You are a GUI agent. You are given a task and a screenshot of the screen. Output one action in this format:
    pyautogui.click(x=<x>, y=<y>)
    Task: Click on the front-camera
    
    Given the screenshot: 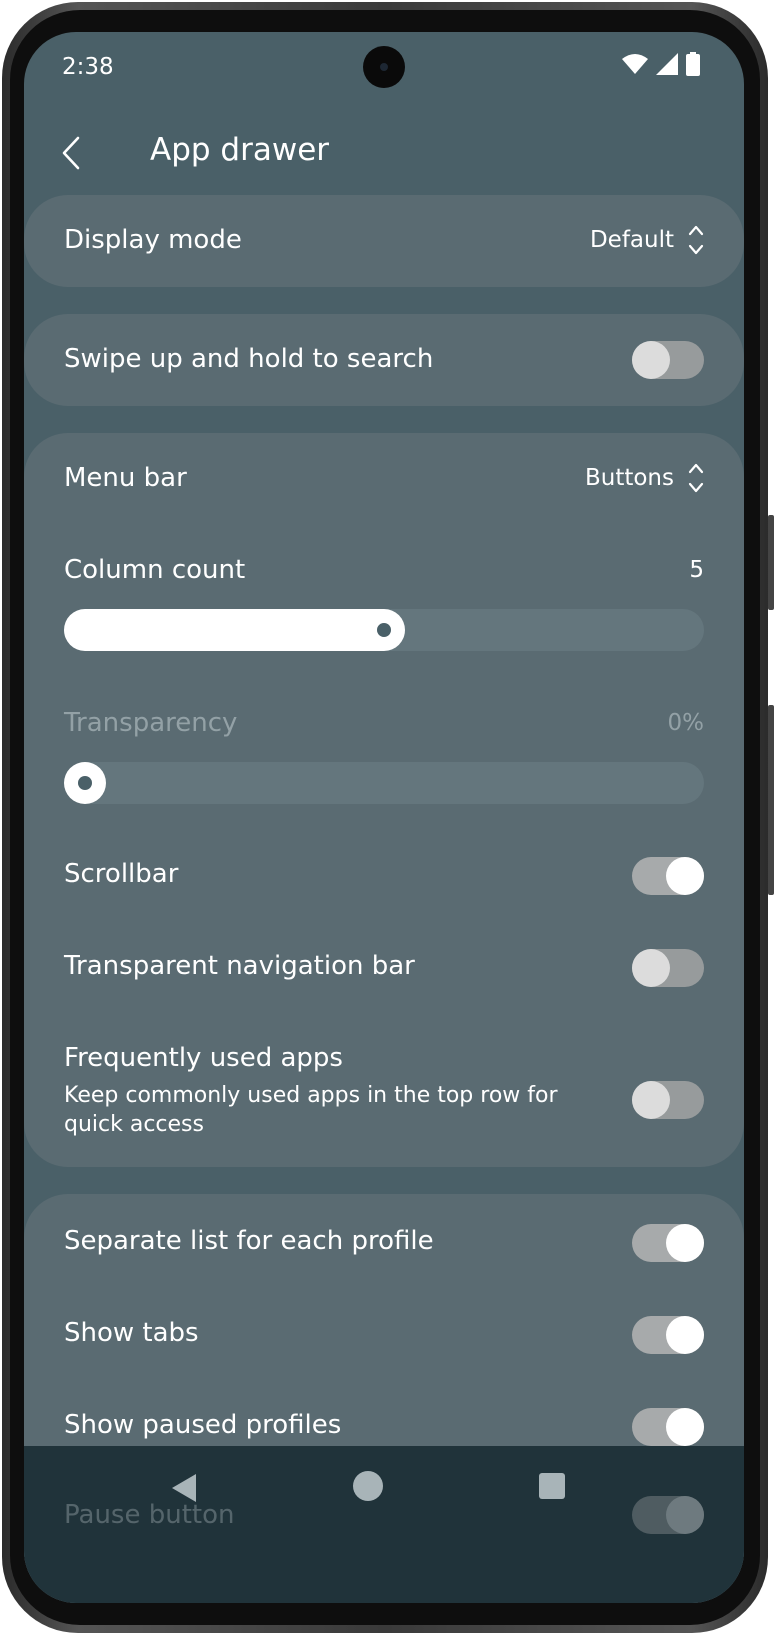 What is the action you would take?
    pyautogui.click(x=384, y=67)
    